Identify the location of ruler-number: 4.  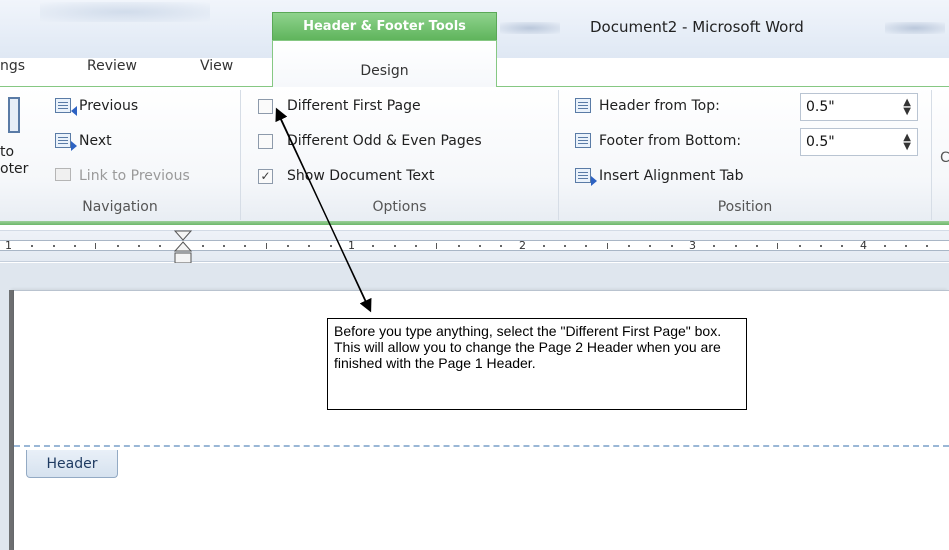
(863, 245).